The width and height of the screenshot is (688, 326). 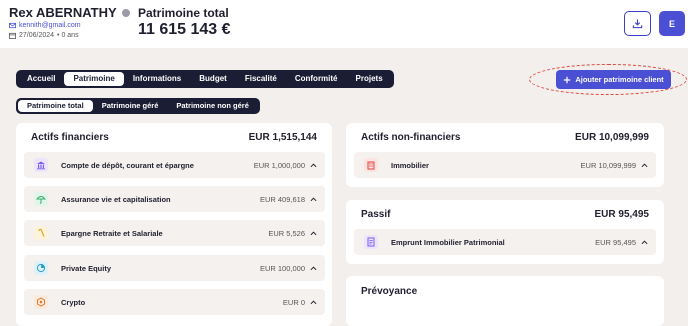 I want to click on plus-icon, so click(x=567, y=79).